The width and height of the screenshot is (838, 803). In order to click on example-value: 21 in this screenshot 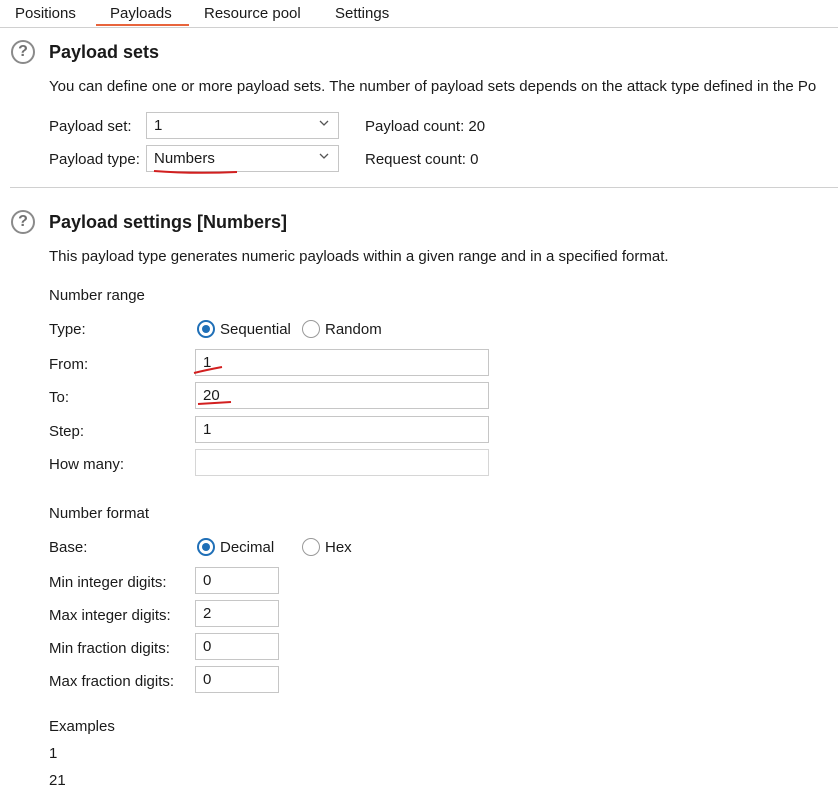, I will do `click(57, 780)`.